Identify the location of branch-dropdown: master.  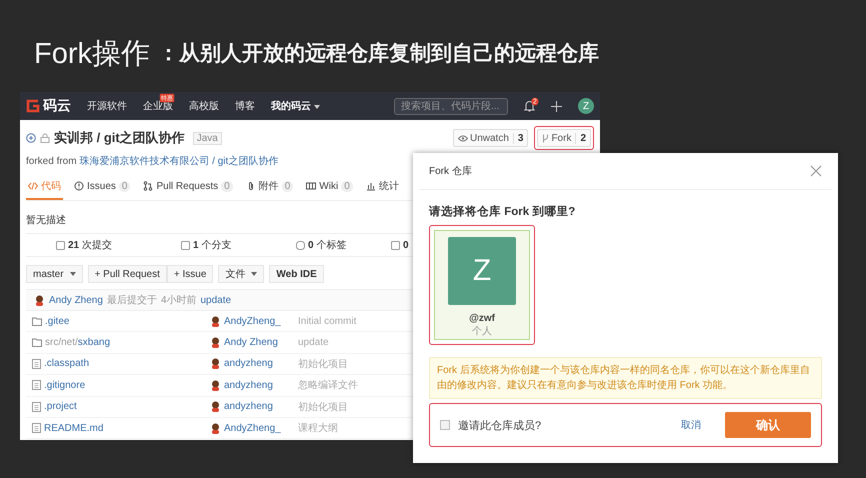
(54, 274).